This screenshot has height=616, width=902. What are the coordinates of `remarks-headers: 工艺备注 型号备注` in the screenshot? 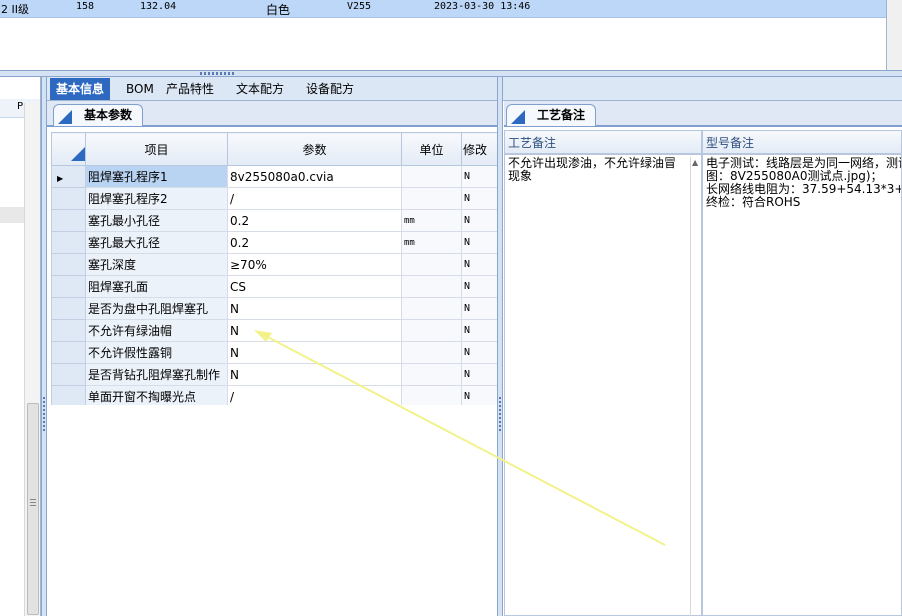 It's located at (703, 142).